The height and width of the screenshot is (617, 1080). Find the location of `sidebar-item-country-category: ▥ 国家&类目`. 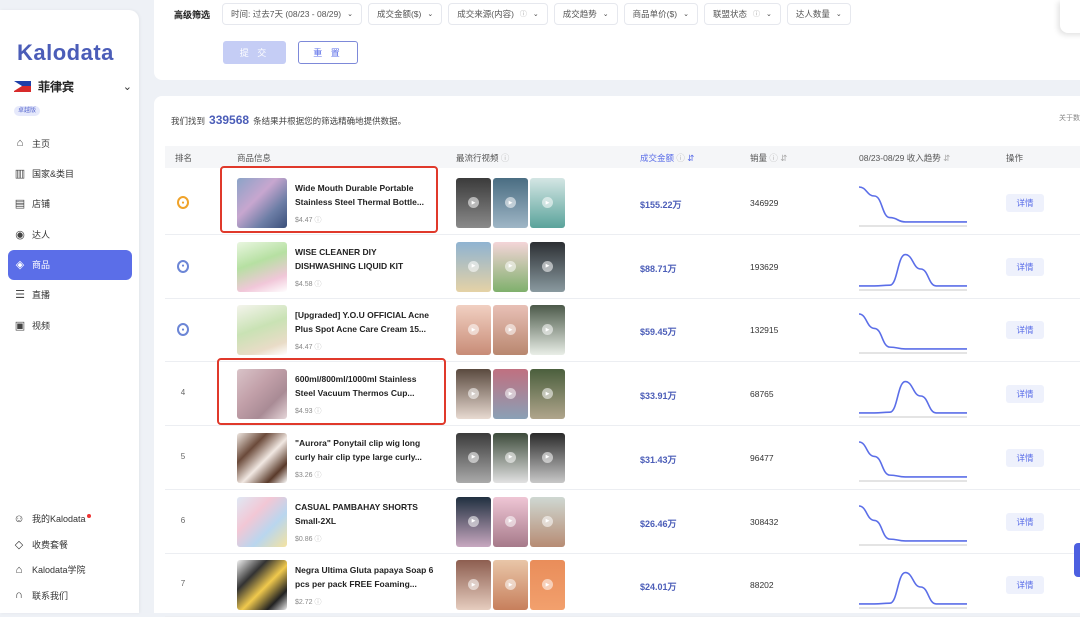

sidebar-item-country-category: ▥ 国家&类目 is located at coordinates (70, 173).